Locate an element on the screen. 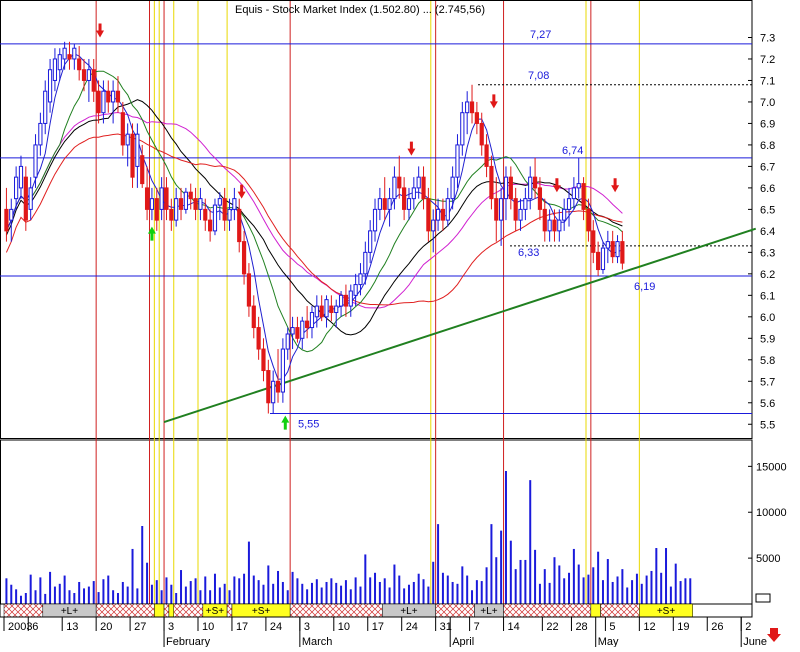  y-tick-label: 5.8 is located at coordinates (767, 361).